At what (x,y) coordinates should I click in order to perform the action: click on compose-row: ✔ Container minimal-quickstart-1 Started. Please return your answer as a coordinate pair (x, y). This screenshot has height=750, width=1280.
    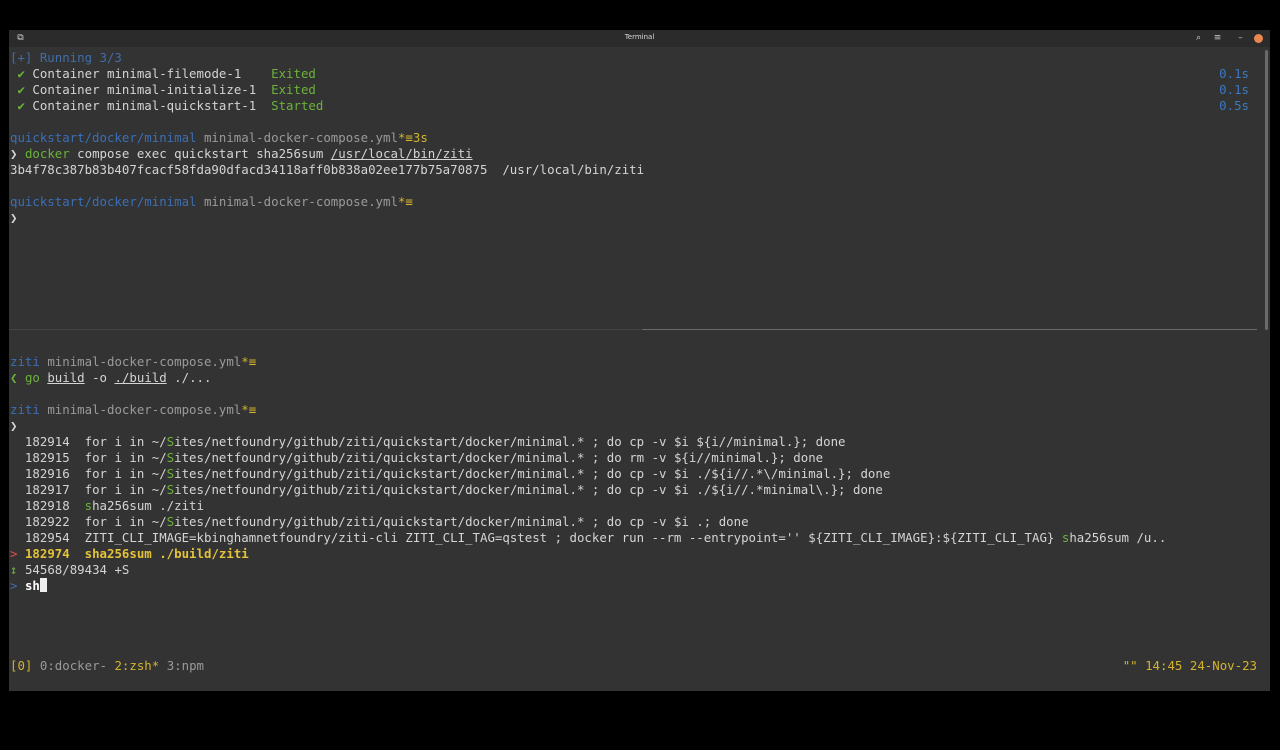
    Looking at the image, I should click on (170, 105).